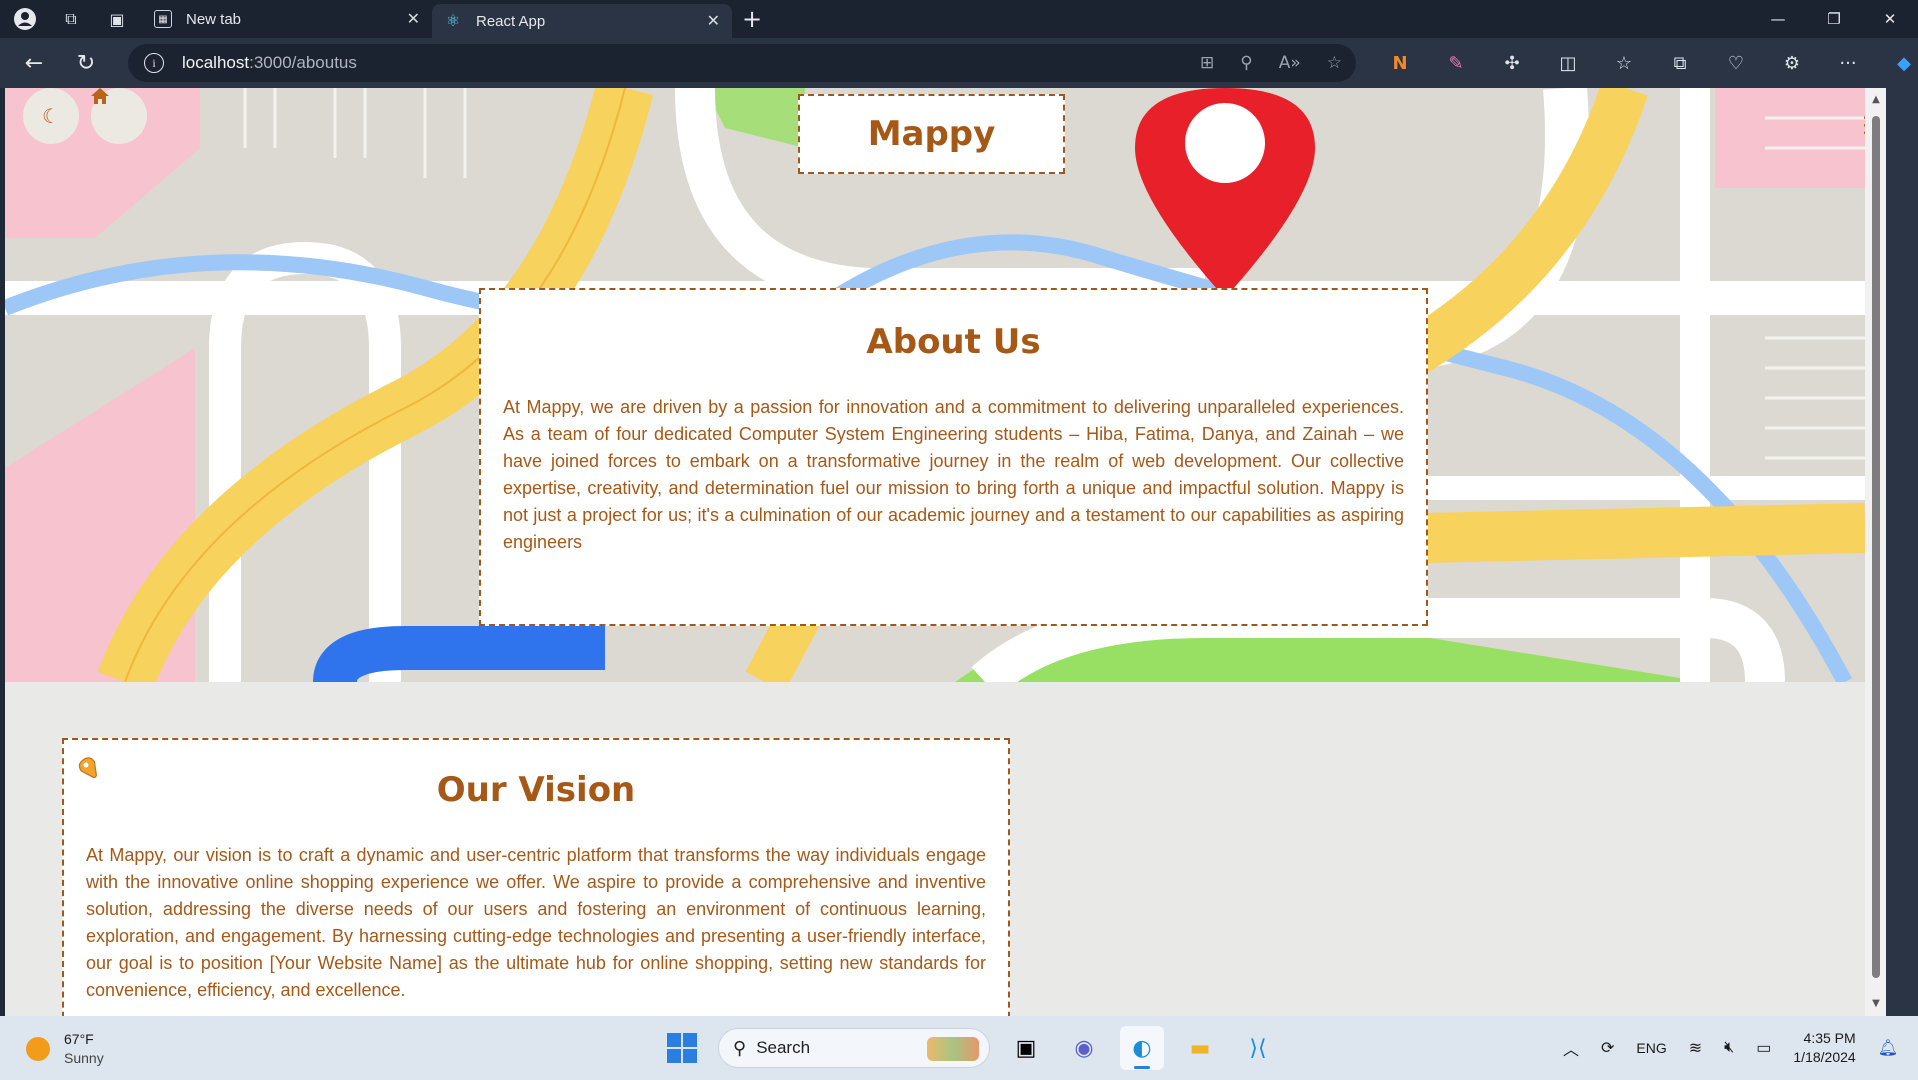  I want to click on tab-react-app: ⚛ React App ✕, so click(582, 21).